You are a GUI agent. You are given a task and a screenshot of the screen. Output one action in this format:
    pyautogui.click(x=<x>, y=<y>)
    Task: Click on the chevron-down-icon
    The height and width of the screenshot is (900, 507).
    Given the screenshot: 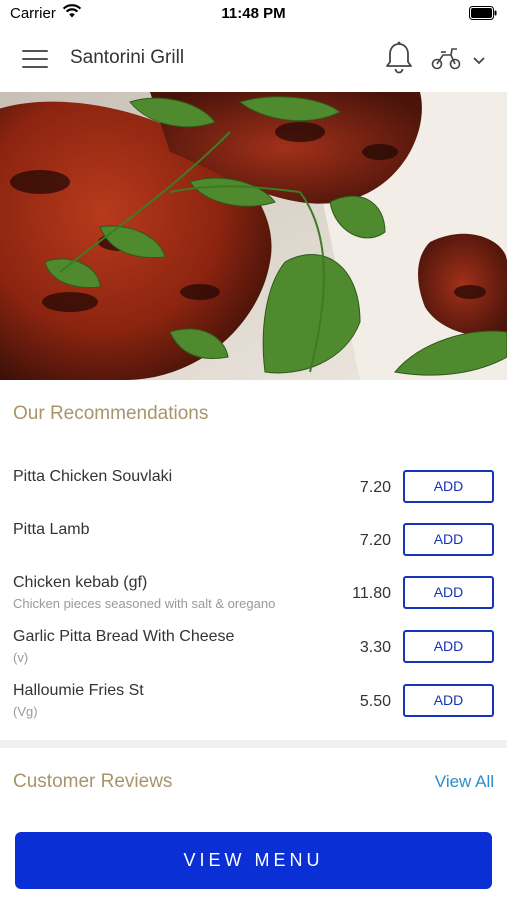 What is the action you would take?
    pyautogui.click(x=479, y=62)
    